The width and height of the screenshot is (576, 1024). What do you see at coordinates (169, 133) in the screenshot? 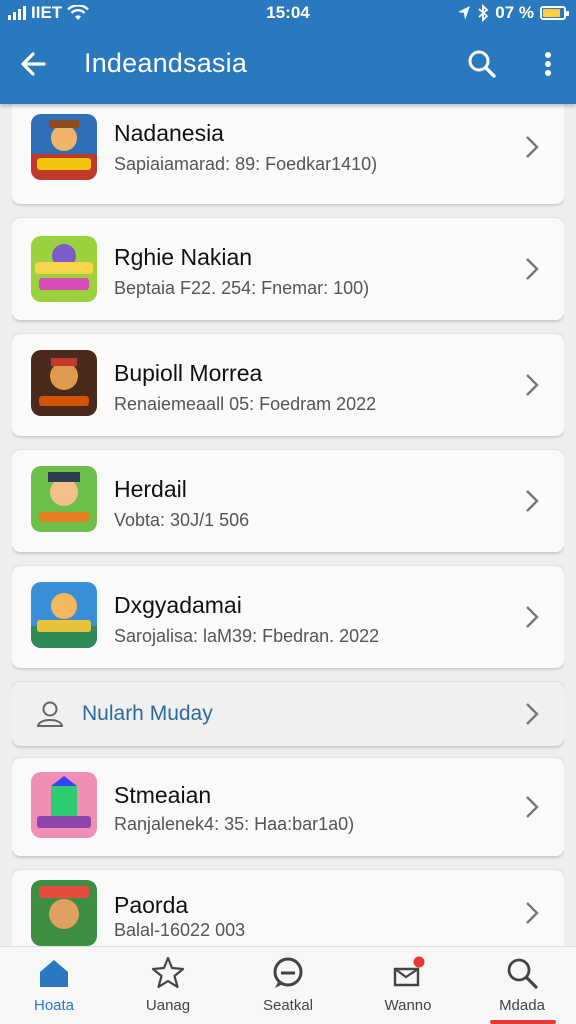
I see `item-title: Nadanesia` at bounding box center [169, 133].